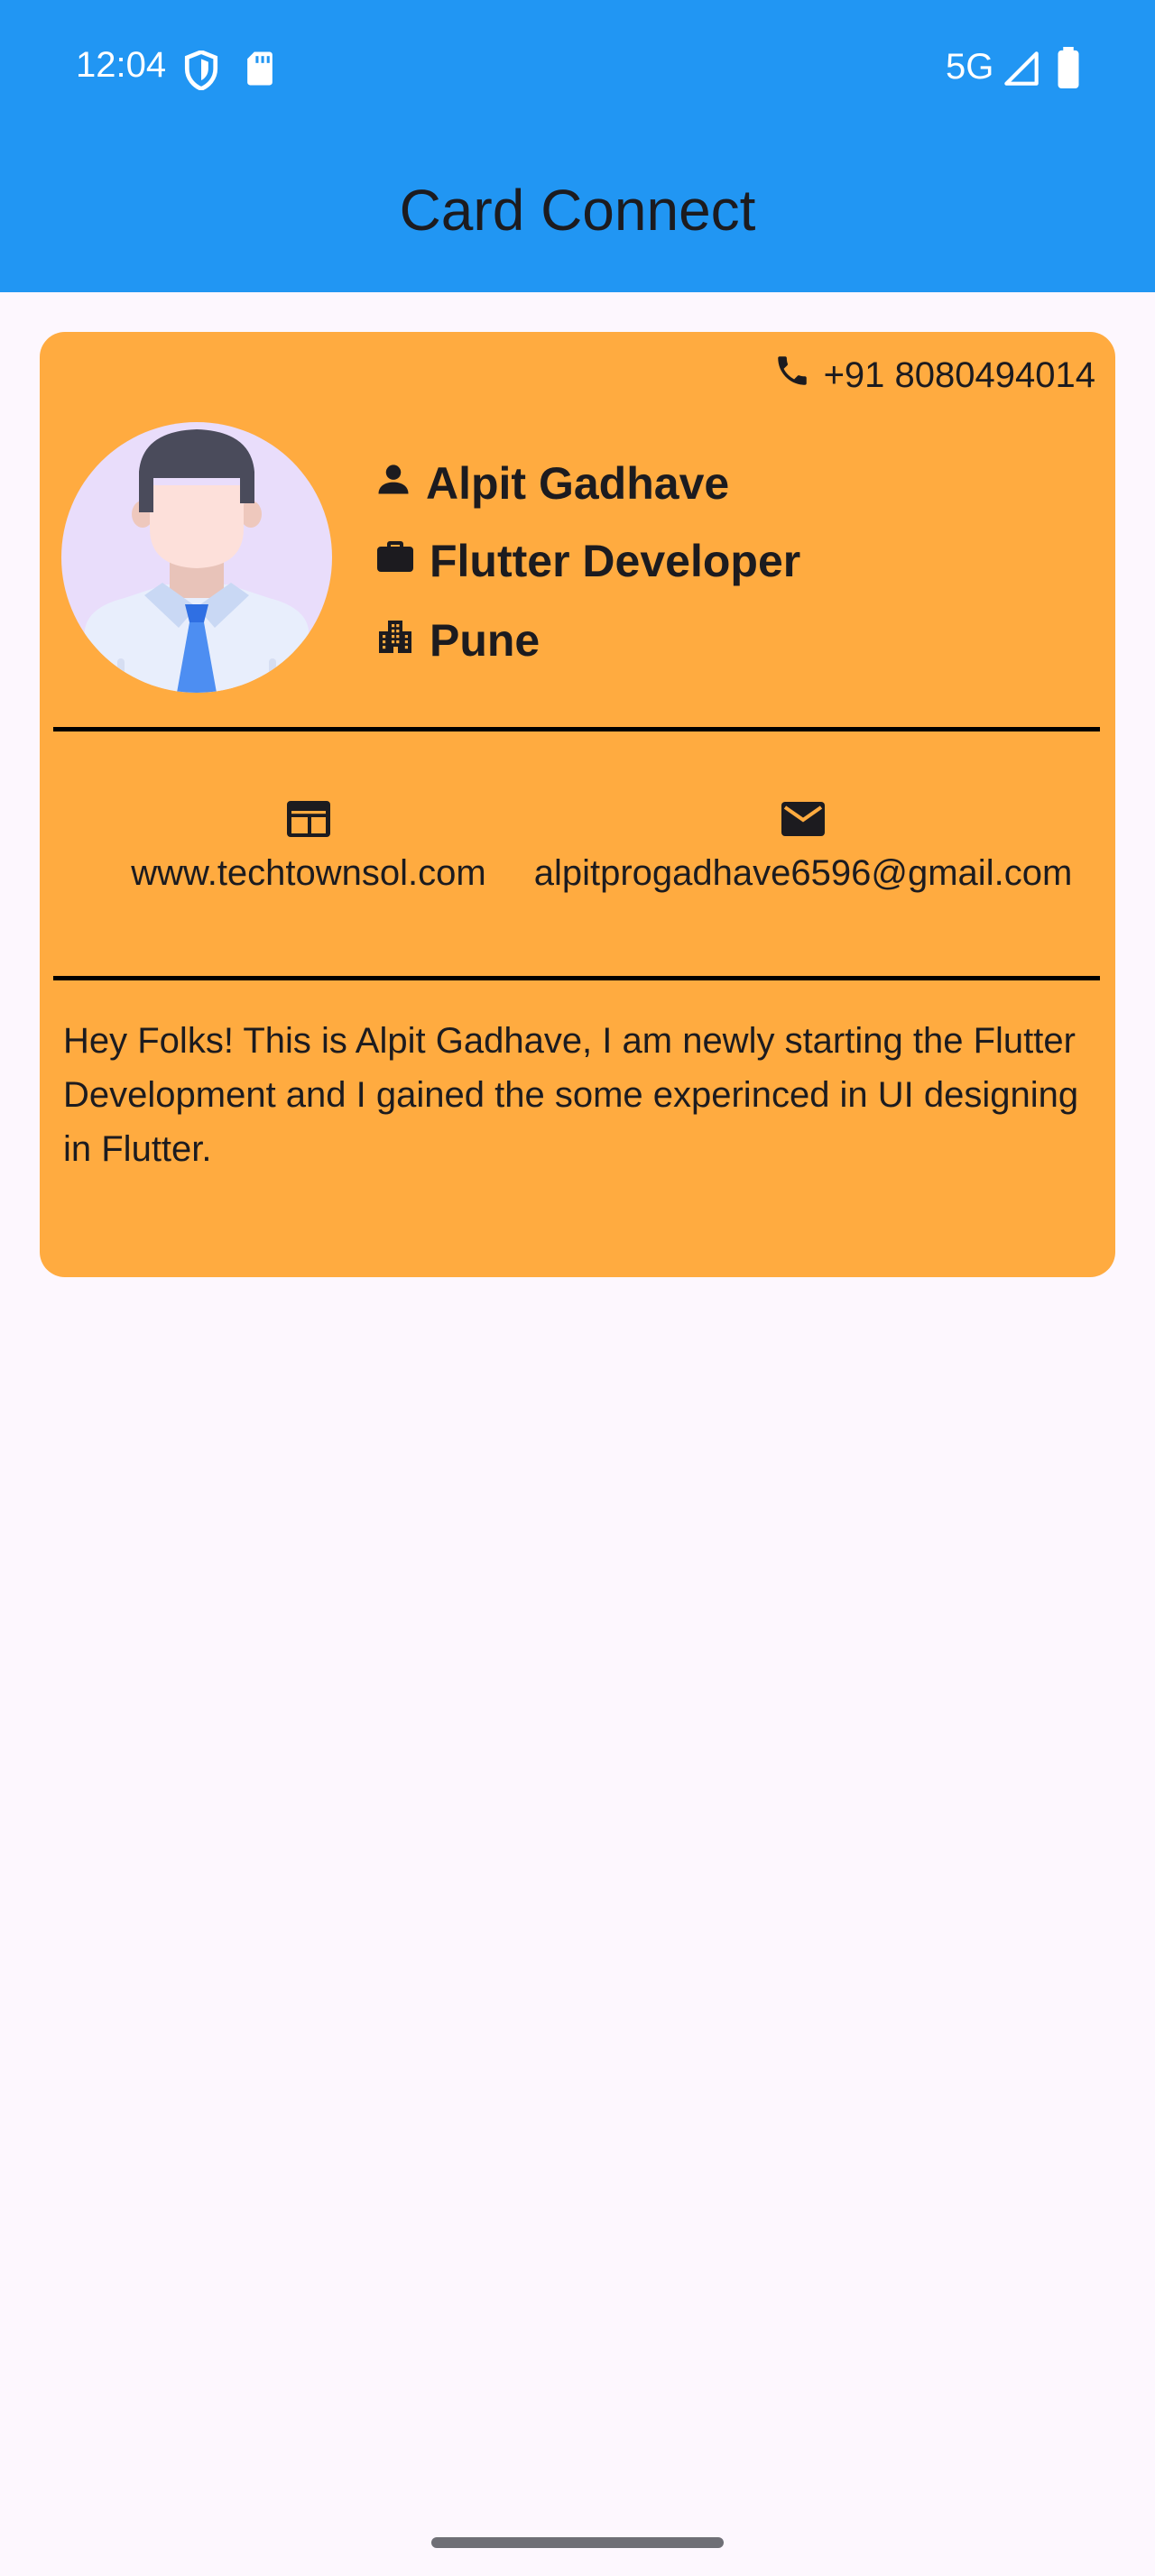 Image resolution: width=1155 pixels, height=2576 pixels. I want to click on network-type: 5G, so click(970, 67).